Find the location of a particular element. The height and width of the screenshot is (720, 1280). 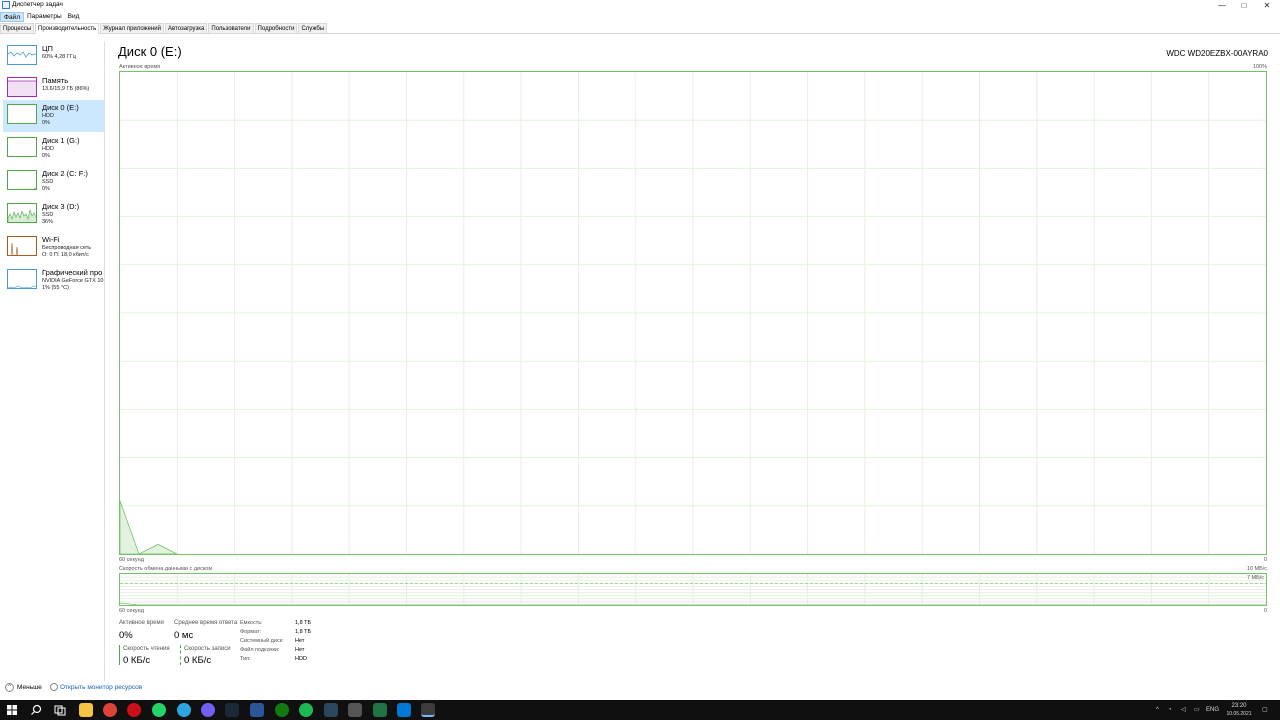

settings-icon is located at coordinates (355, 710).